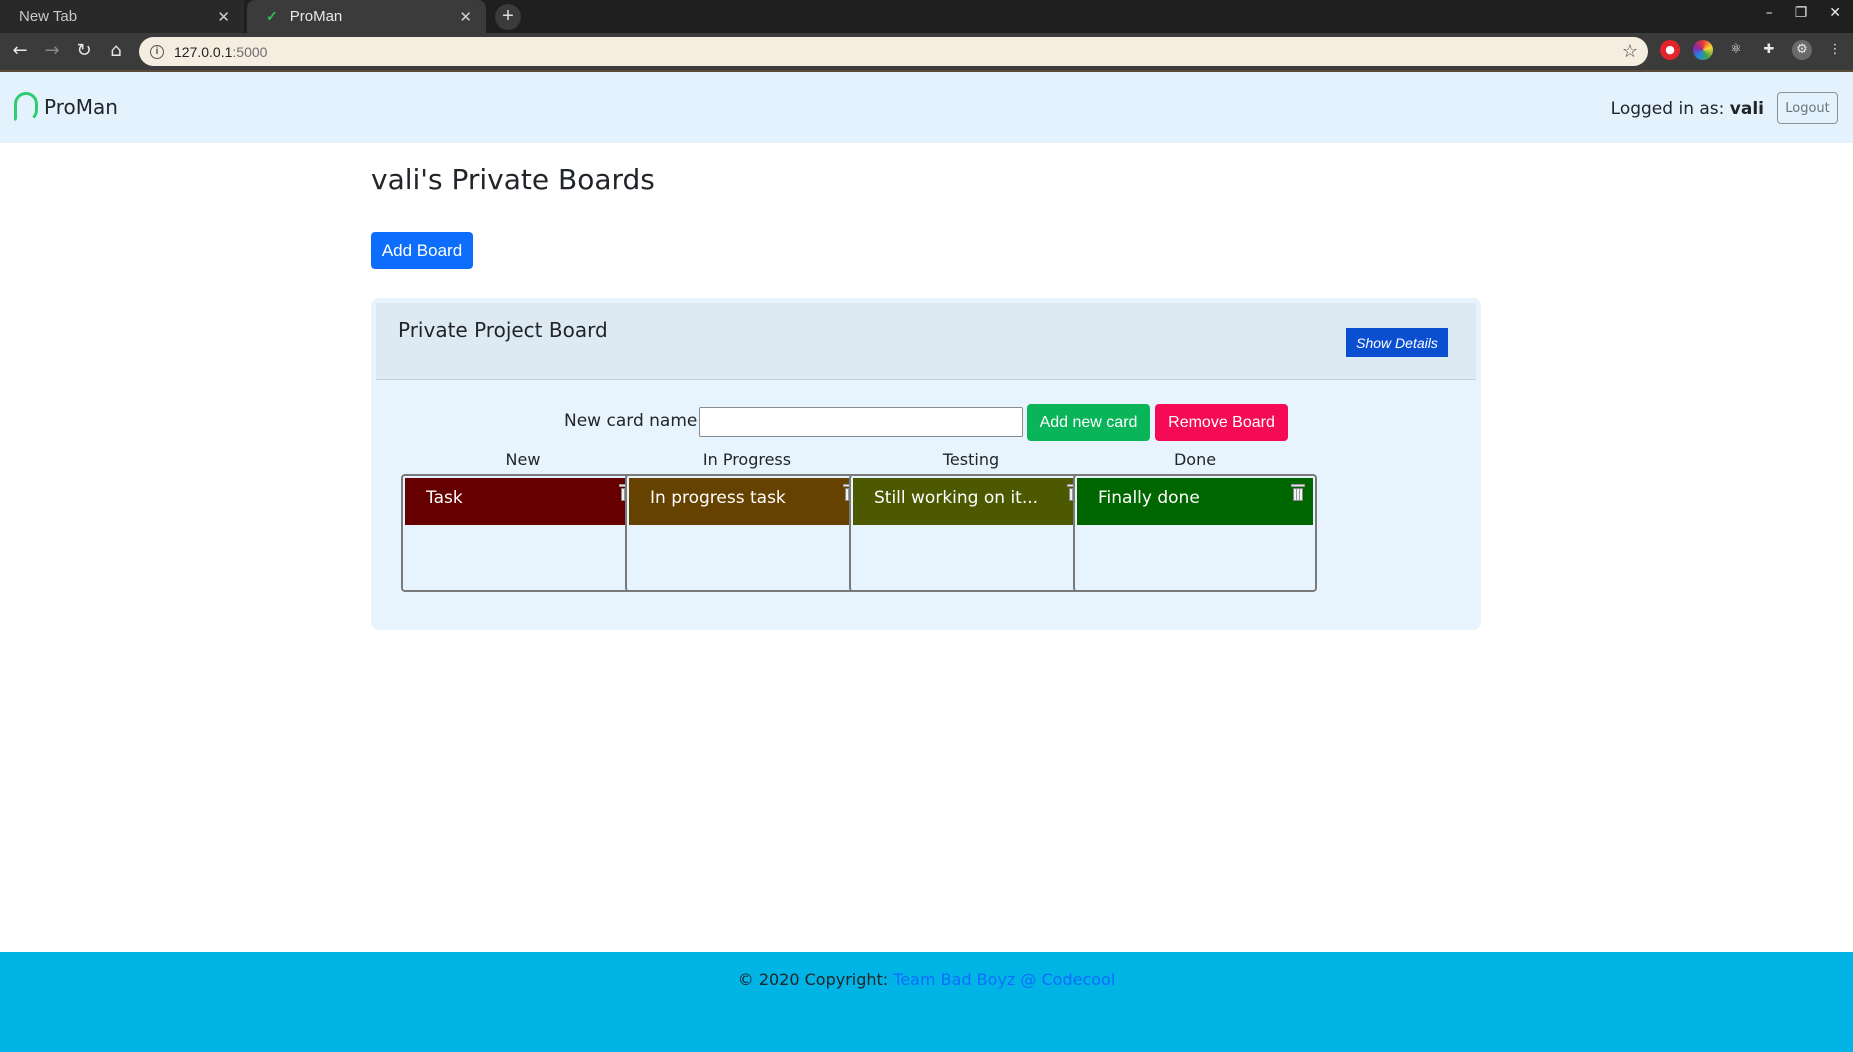 This screenshot has width=1853, height=1052. I want to click on column-new: New Task, so click(523, 521).